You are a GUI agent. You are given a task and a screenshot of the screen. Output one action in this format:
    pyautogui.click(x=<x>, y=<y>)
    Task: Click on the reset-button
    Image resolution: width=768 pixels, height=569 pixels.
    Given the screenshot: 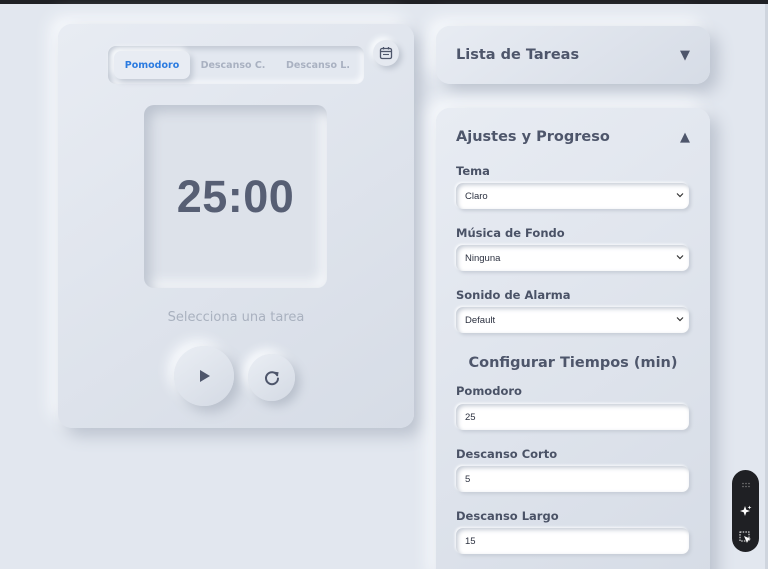 What is the action you would take?
    pyautogui.click(x=271, y=377)
    